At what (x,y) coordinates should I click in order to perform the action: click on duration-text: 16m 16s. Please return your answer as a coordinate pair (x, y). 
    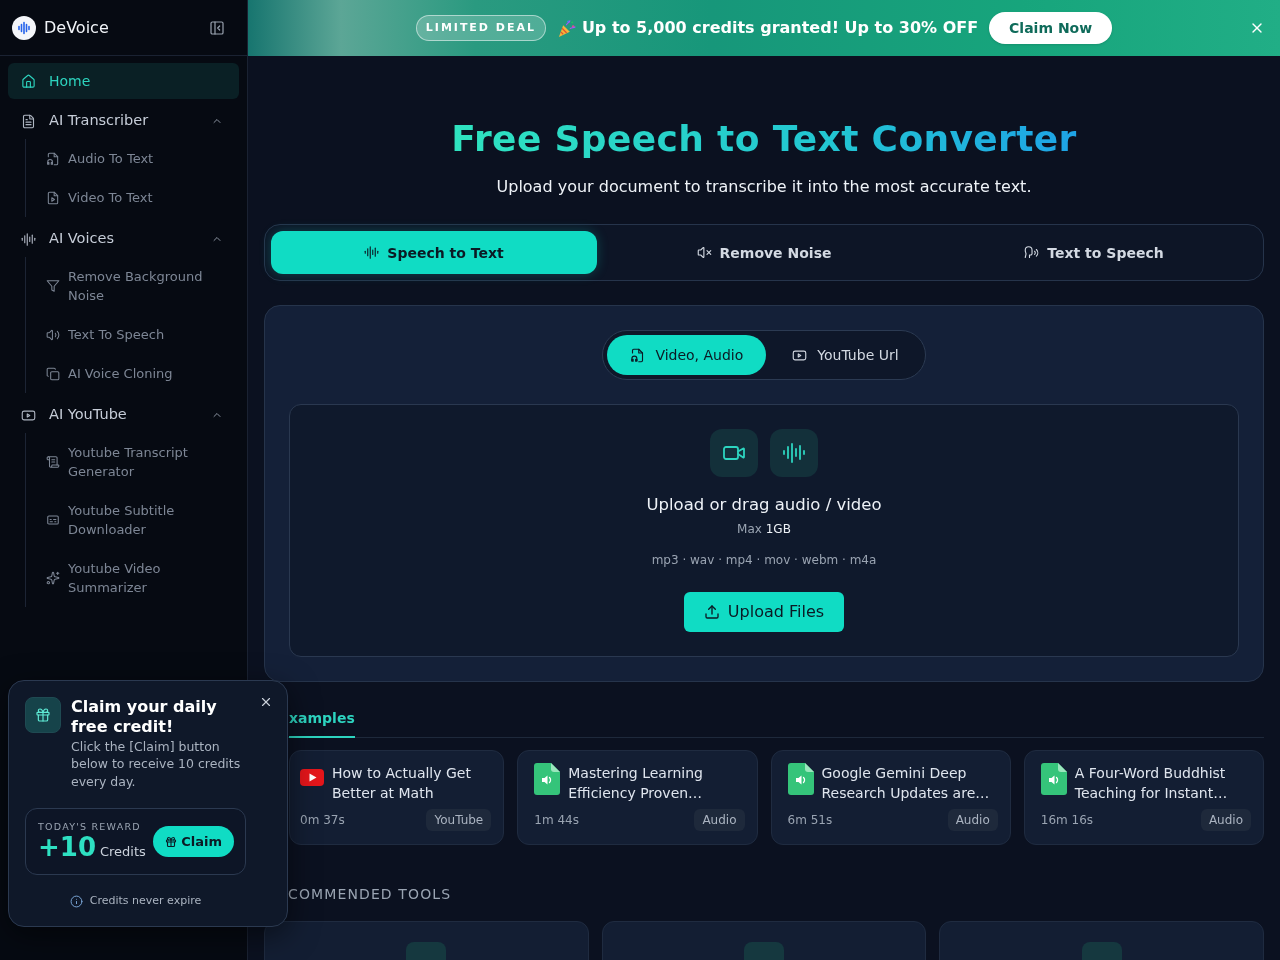
    Looking at the image, I should click on (1067, 819).